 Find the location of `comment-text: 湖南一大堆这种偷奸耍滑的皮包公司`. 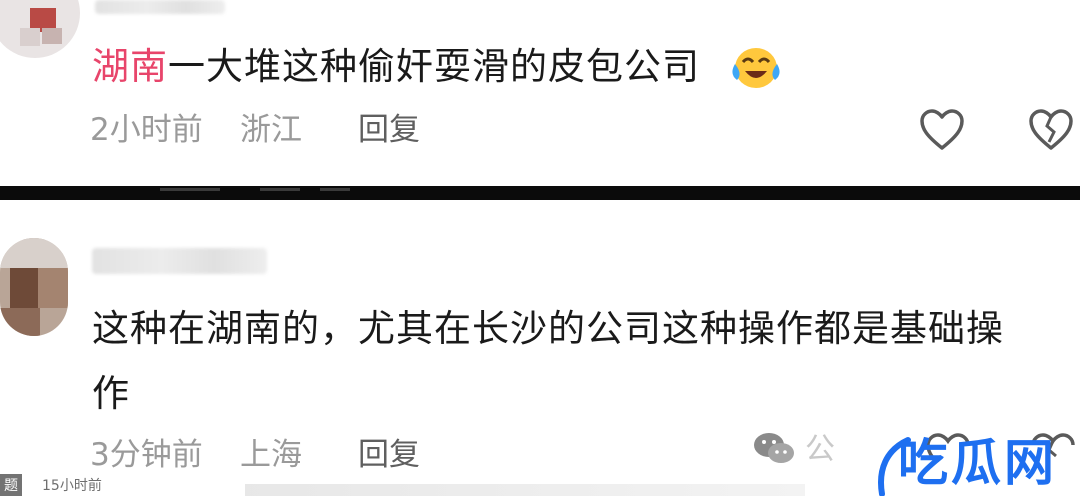

comment-text: 湖南一大堆这种偷奸耍滑的皮包公司 is located at coordinates (396, 66).